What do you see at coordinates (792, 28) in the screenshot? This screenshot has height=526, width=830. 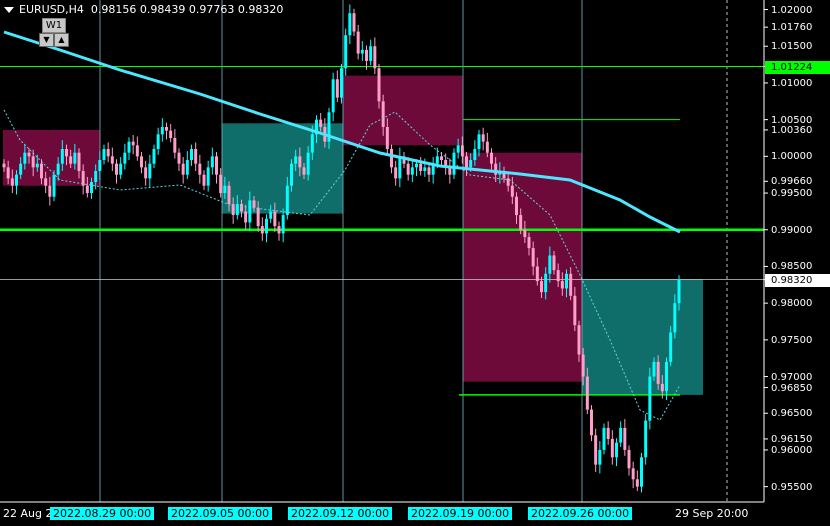 I see `price-label: 1.01760` at bounding box center [792, 28].